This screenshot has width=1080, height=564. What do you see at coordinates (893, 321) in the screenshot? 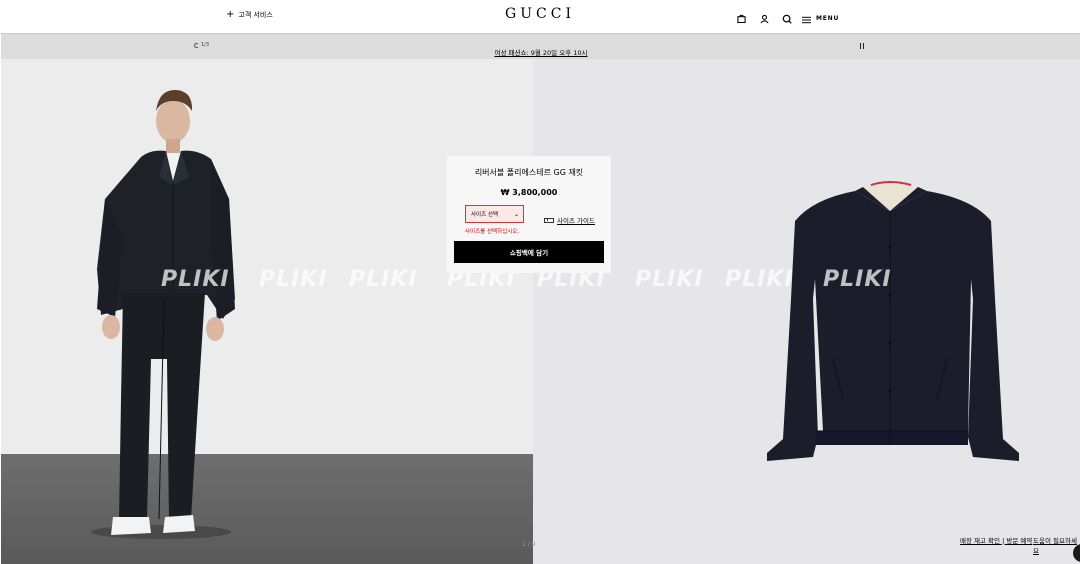
I see `jacket-figure` at bounding box center [893, 321].